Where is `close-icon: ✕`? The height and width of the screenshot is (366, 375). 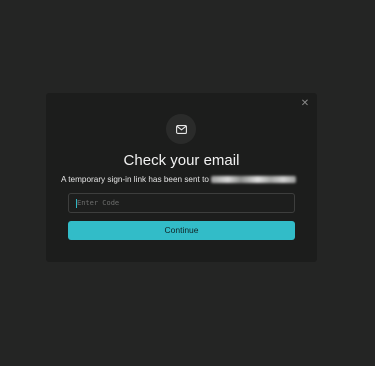 close-icon: ✕ is located at coordinates (305, 103).